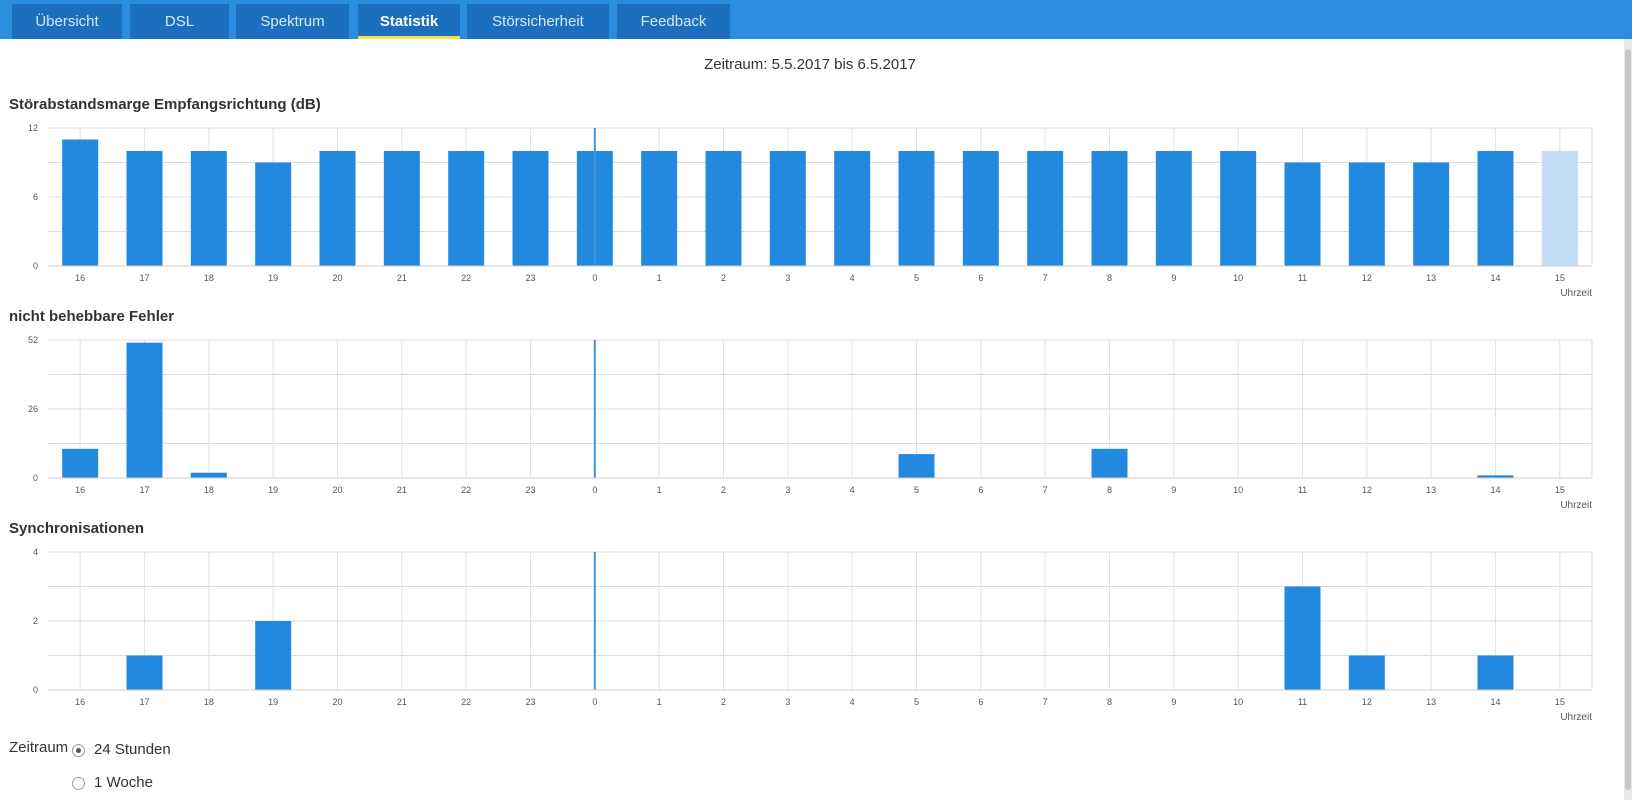  I want to click on y-tick-label: 26, so click(33, 409).